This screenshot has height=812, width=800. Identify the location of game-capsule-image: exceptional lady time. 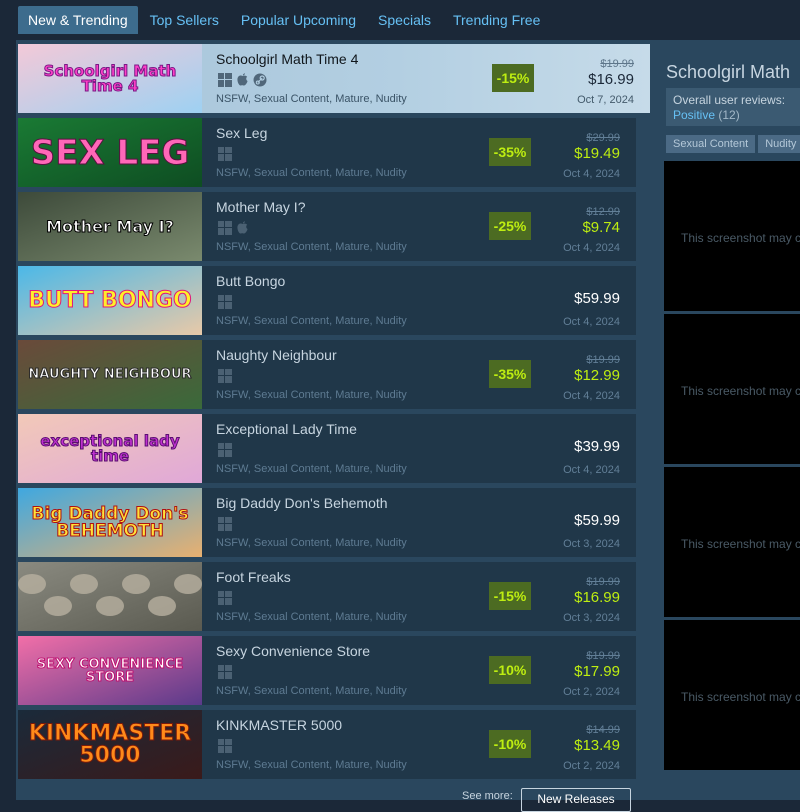
(110, 448).